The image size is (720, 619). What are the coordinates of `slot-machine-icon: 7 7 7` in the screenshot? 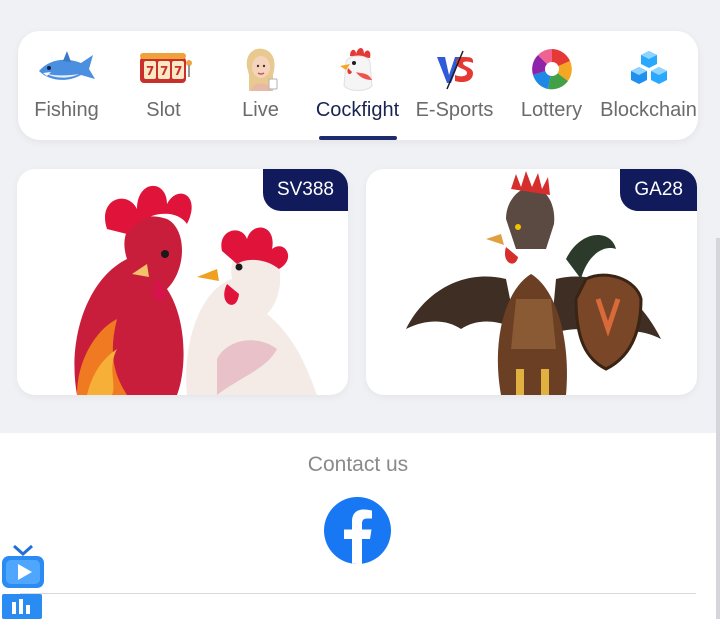 It's located at (164, 69).